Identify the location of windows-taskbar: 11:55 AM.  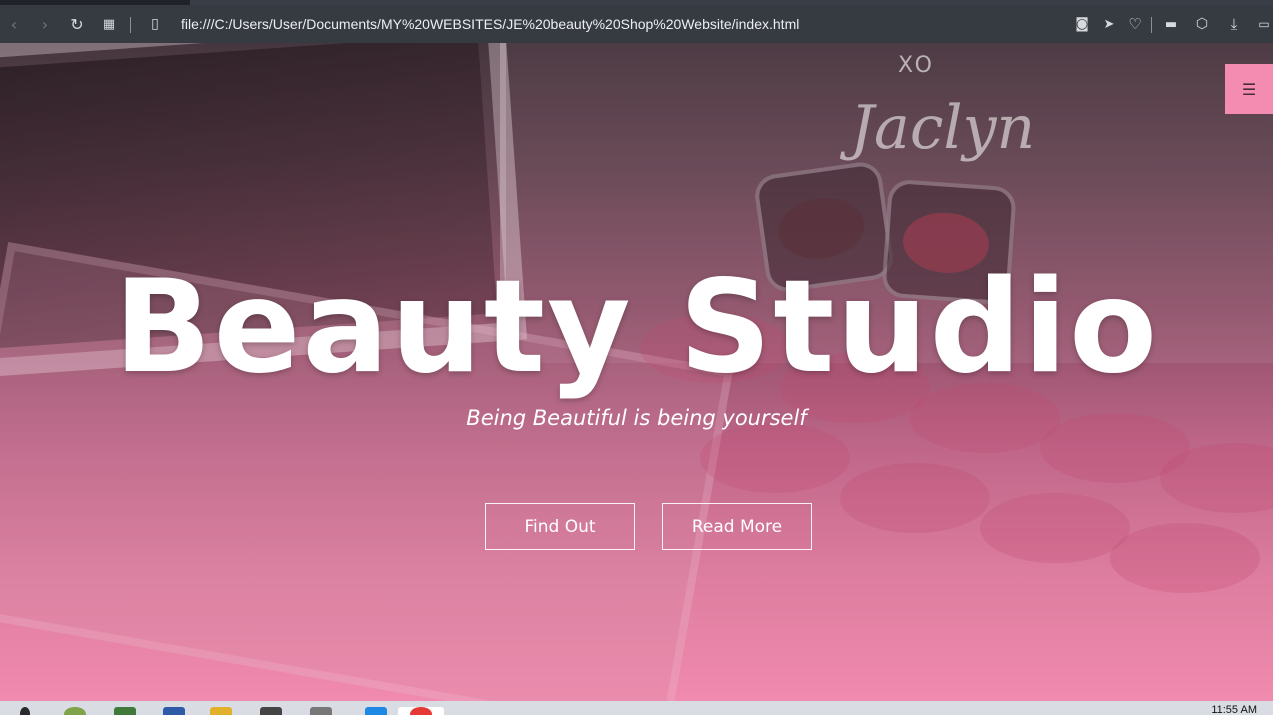
(636, 708).